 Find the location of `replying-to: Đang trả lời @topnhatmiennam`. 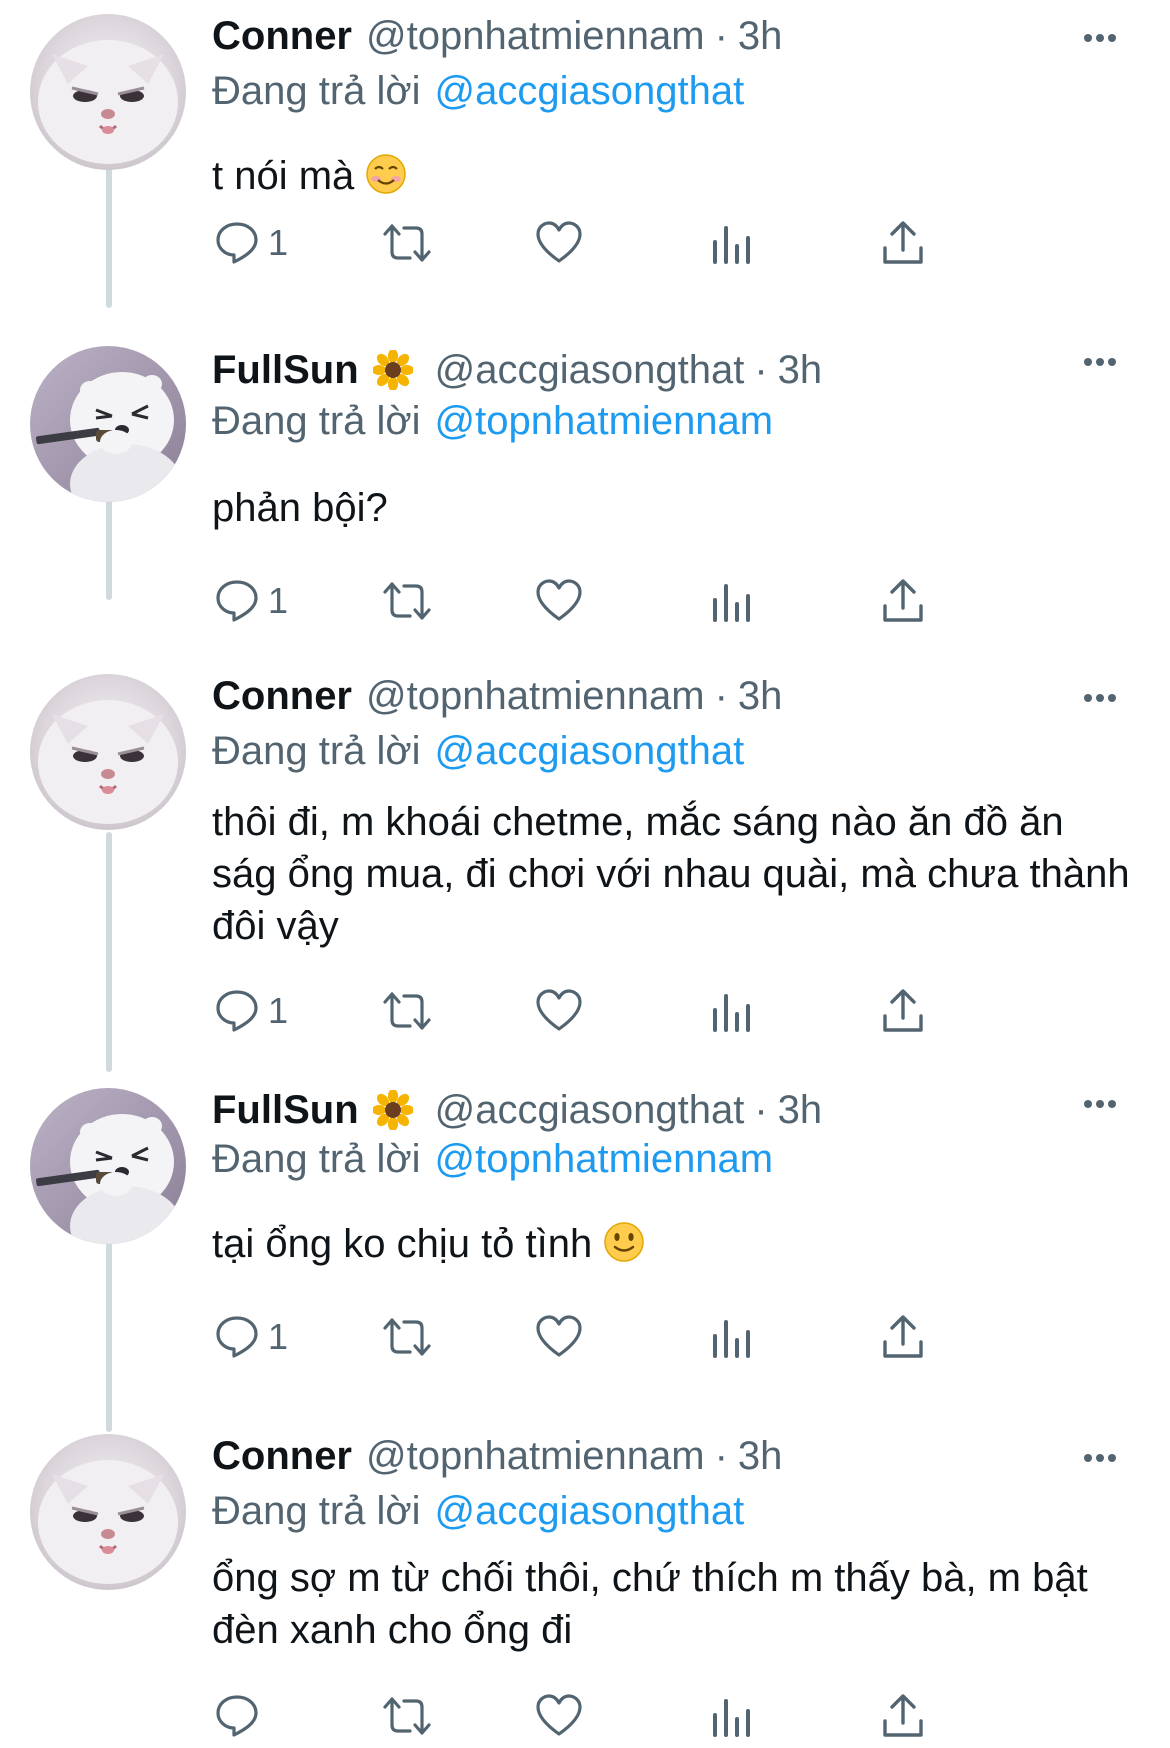

replying-to: Đang trả lời @topnhatmiennam is located at coordinates (492, 1159).